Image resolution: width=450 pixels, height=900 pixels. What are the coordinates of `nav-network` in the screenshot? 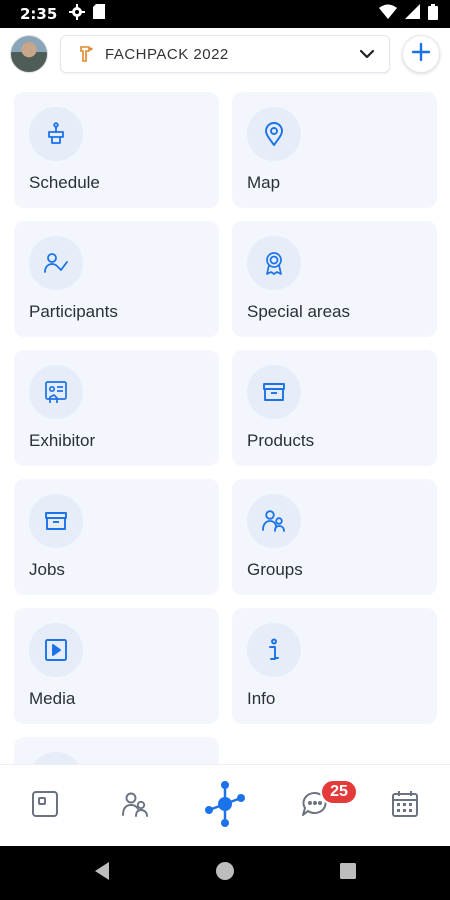 It's located at (225, 806).